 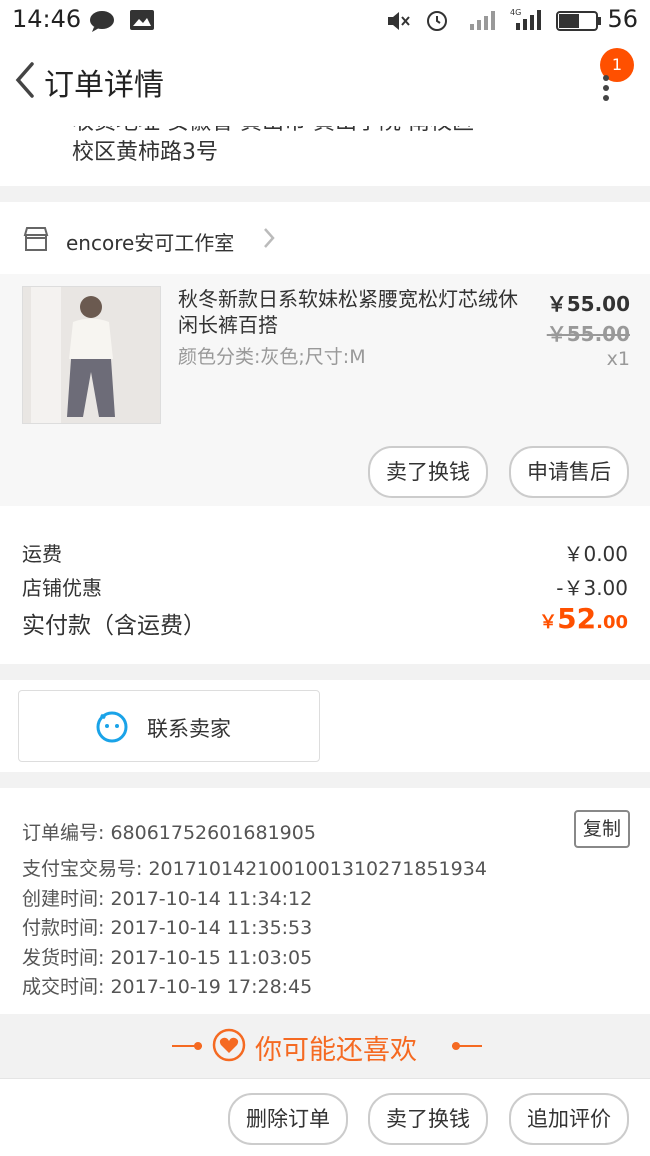 What do you see at coordinates (618, 359) in the screenshot?
I see `product-quantity: x1` at bounding box center [618, 359].